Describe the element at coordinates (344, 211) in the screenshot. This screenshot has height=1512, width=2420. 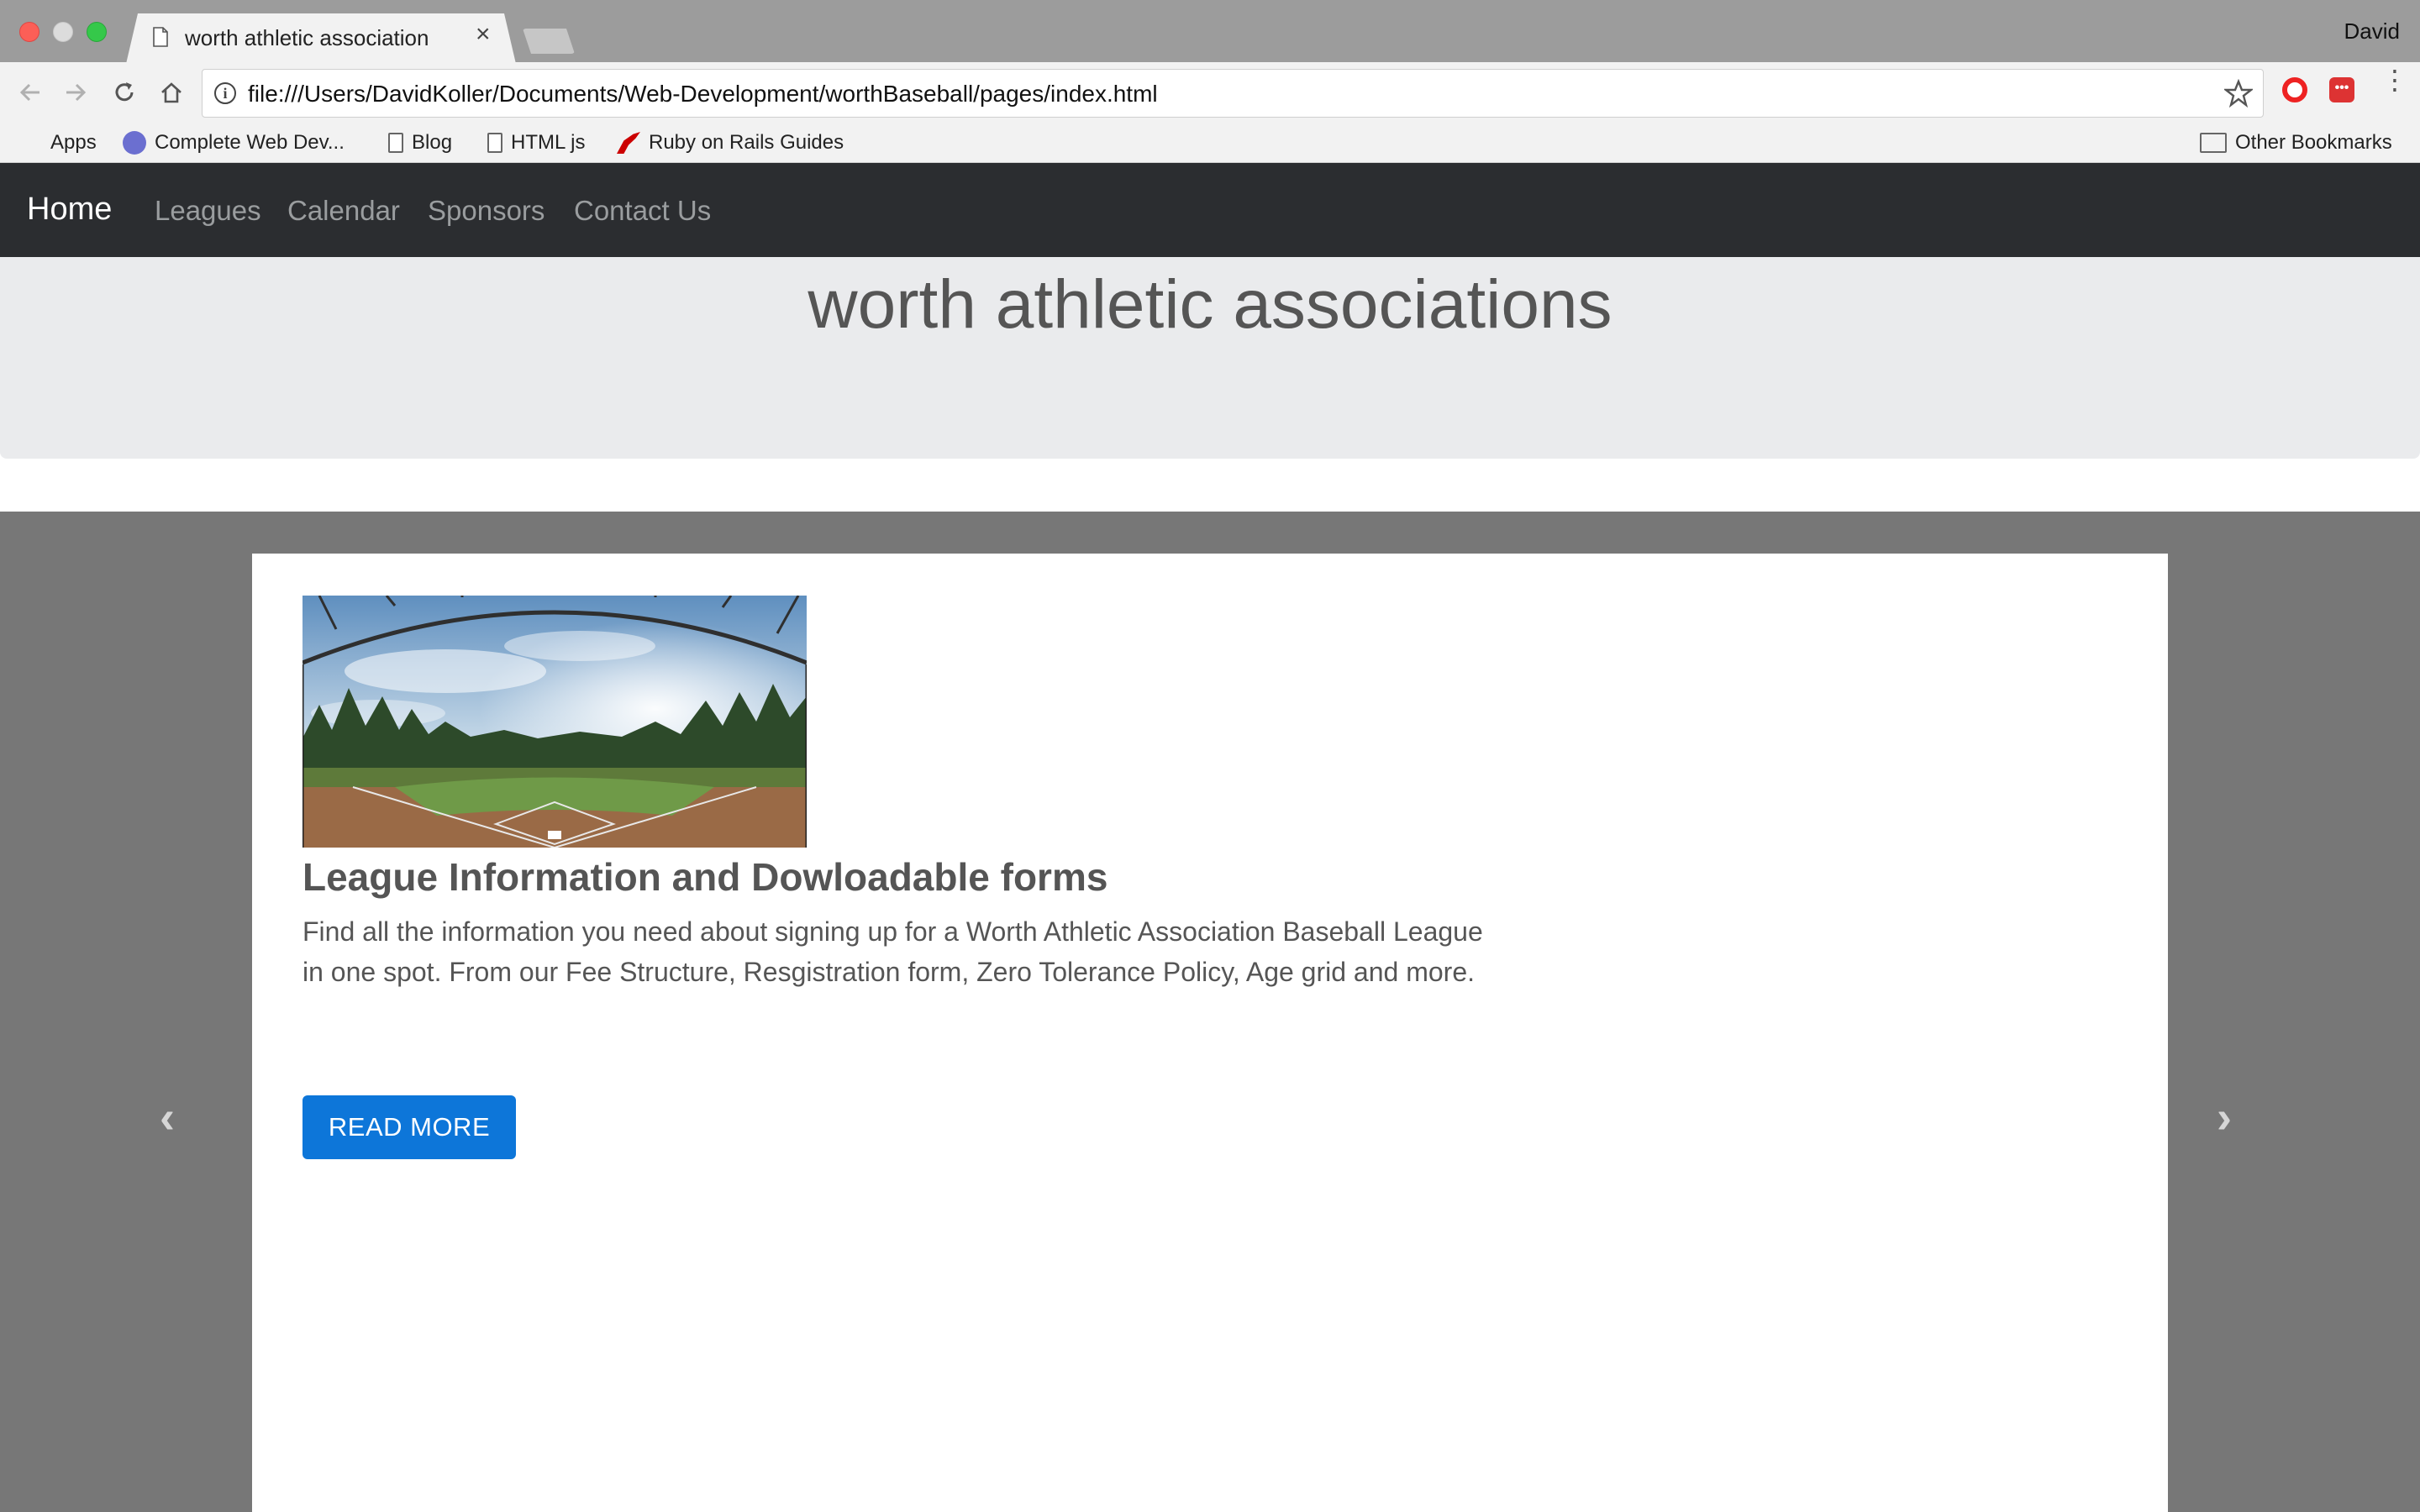
I see `nav-calendar-link: Calendar` at that location.